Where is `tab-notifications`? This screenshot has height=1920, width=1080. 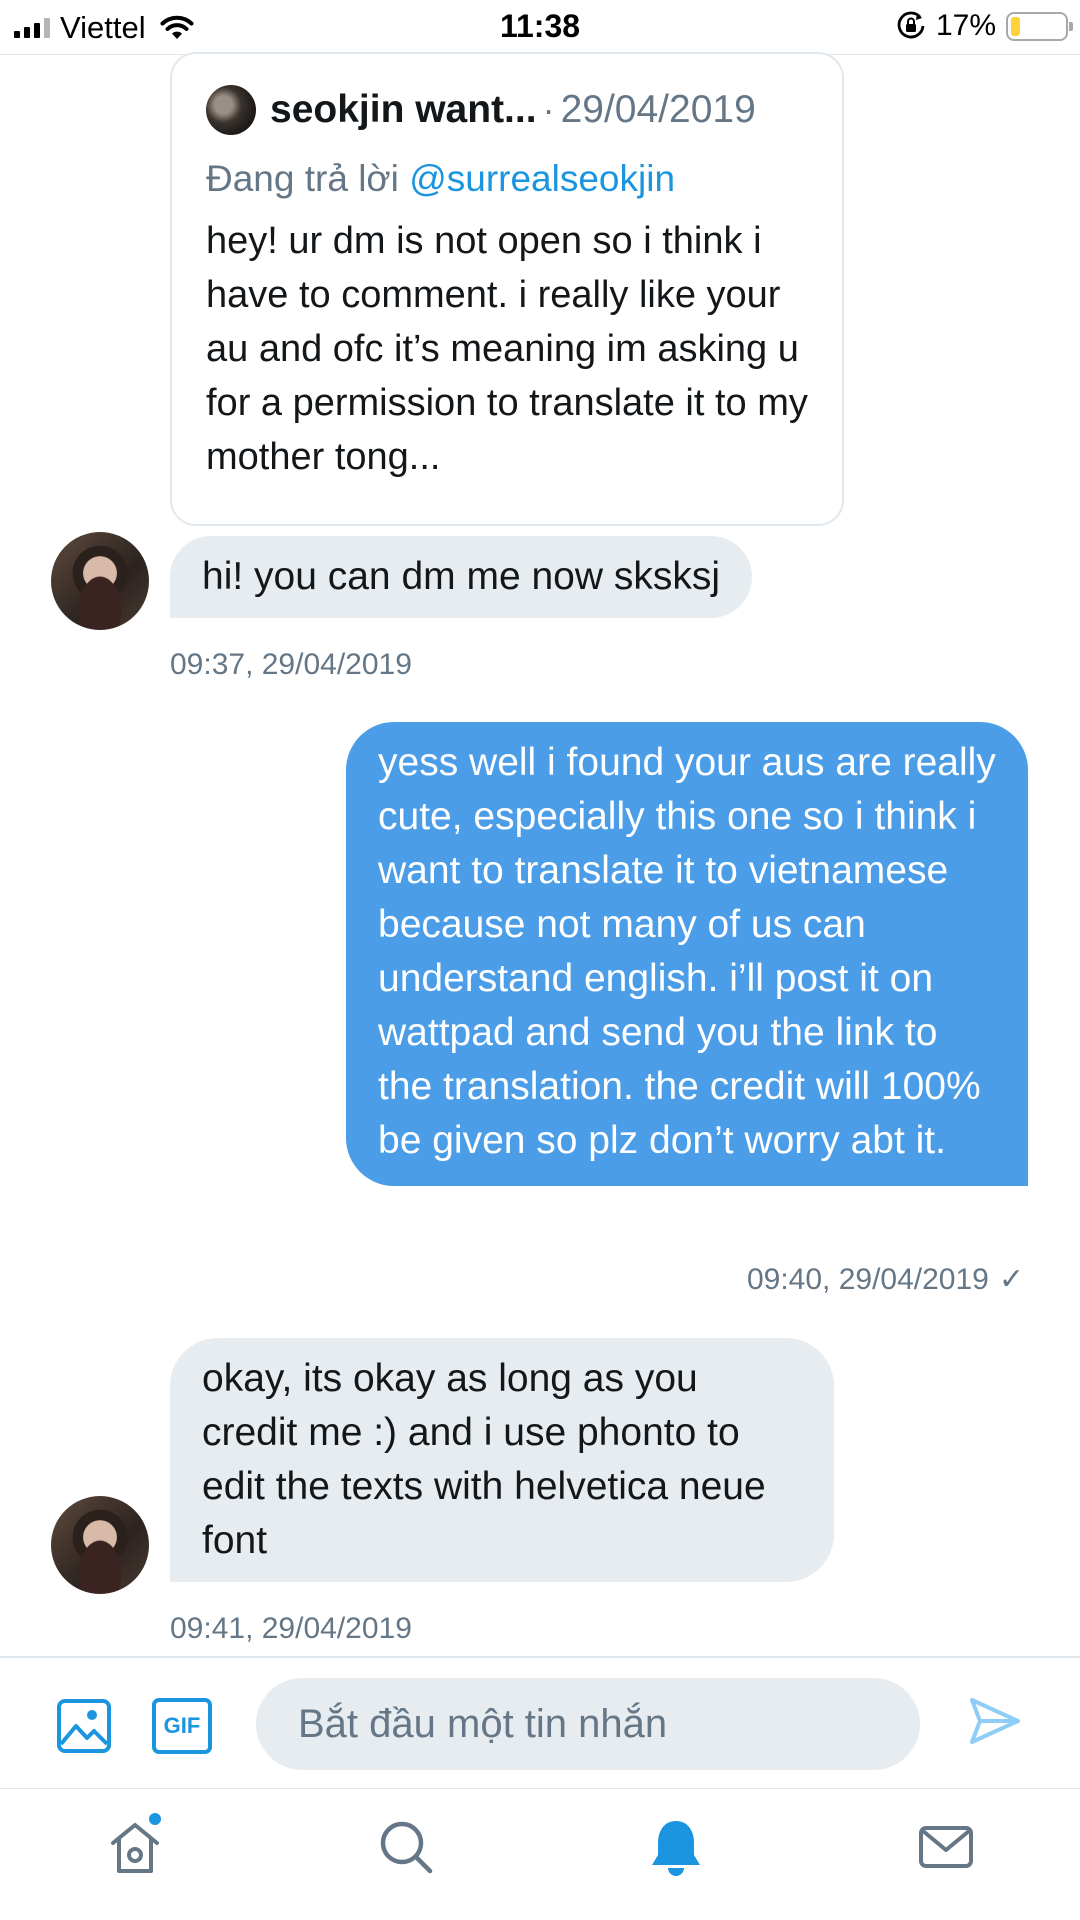 tab-notifications is located at coordinates (676, 1847).